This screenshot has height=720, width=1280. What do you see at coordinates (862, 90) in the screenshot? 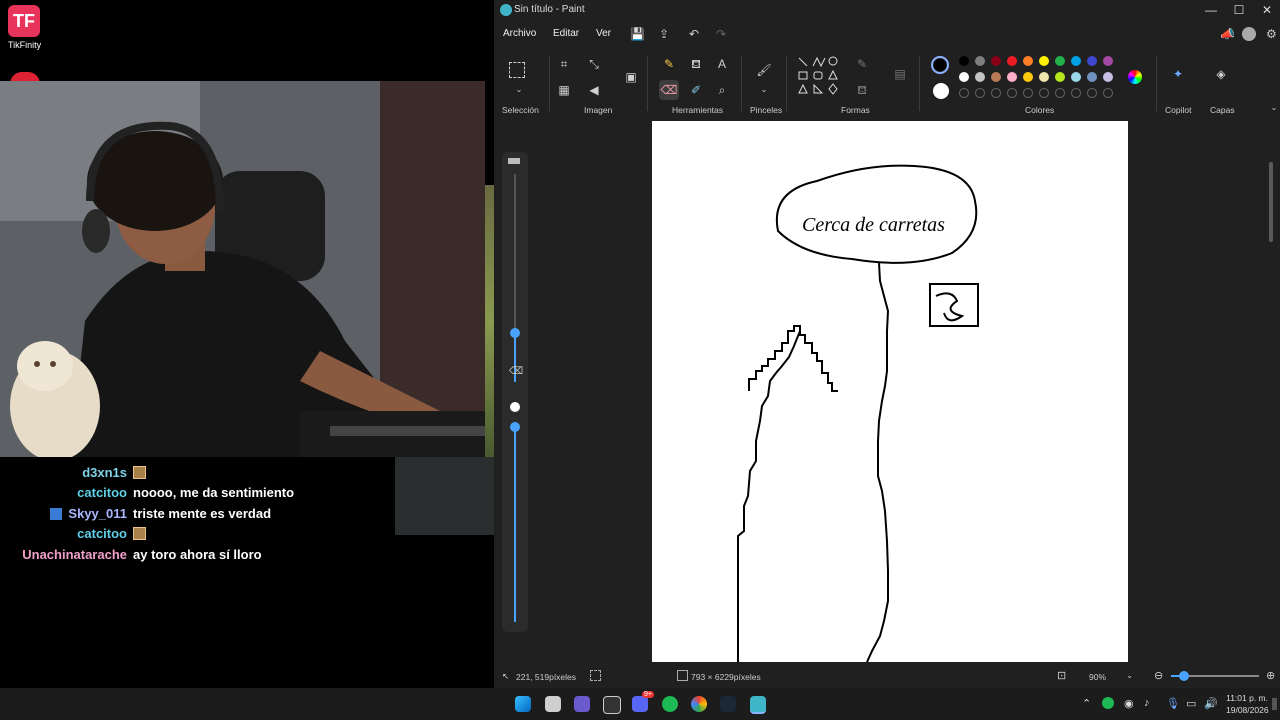
I see `fill-icon: ⛾` at bounding box center [862, 90].